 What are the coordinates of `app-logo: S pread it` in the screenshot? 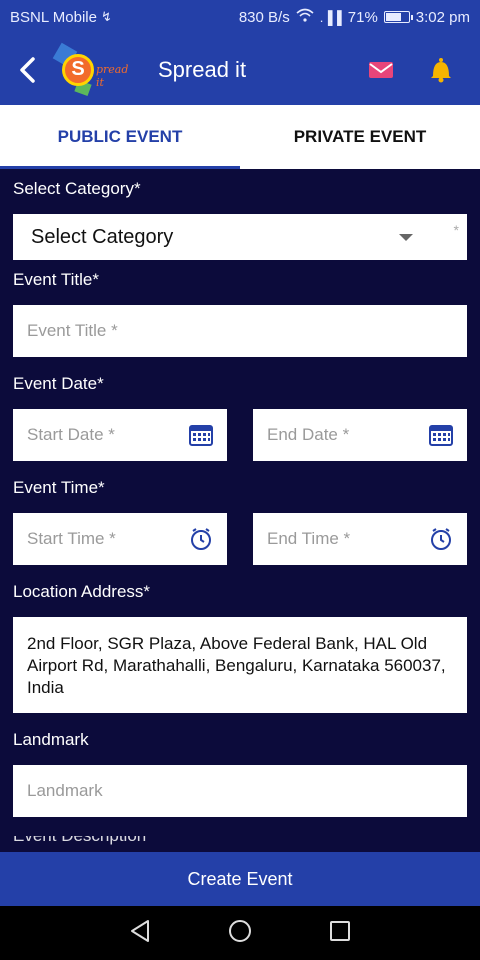 It's located at (94, 70).